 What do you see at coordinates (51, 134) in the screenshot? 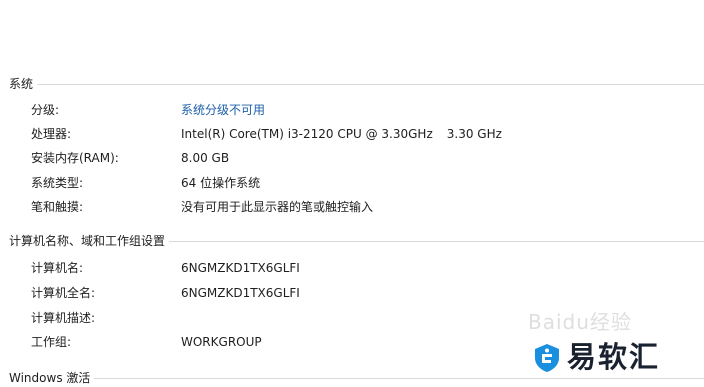
I see `processor-label: 处理器:` at bounding box center [51, 134].